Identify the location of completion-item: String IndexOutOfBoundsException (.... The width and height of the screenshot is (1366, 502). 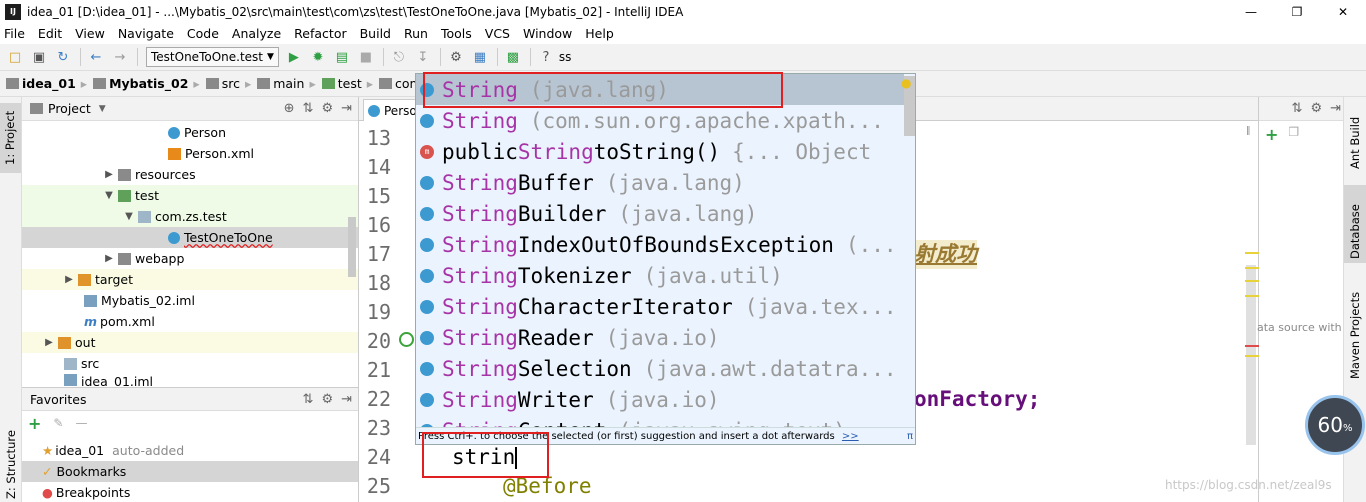
(660, 244).